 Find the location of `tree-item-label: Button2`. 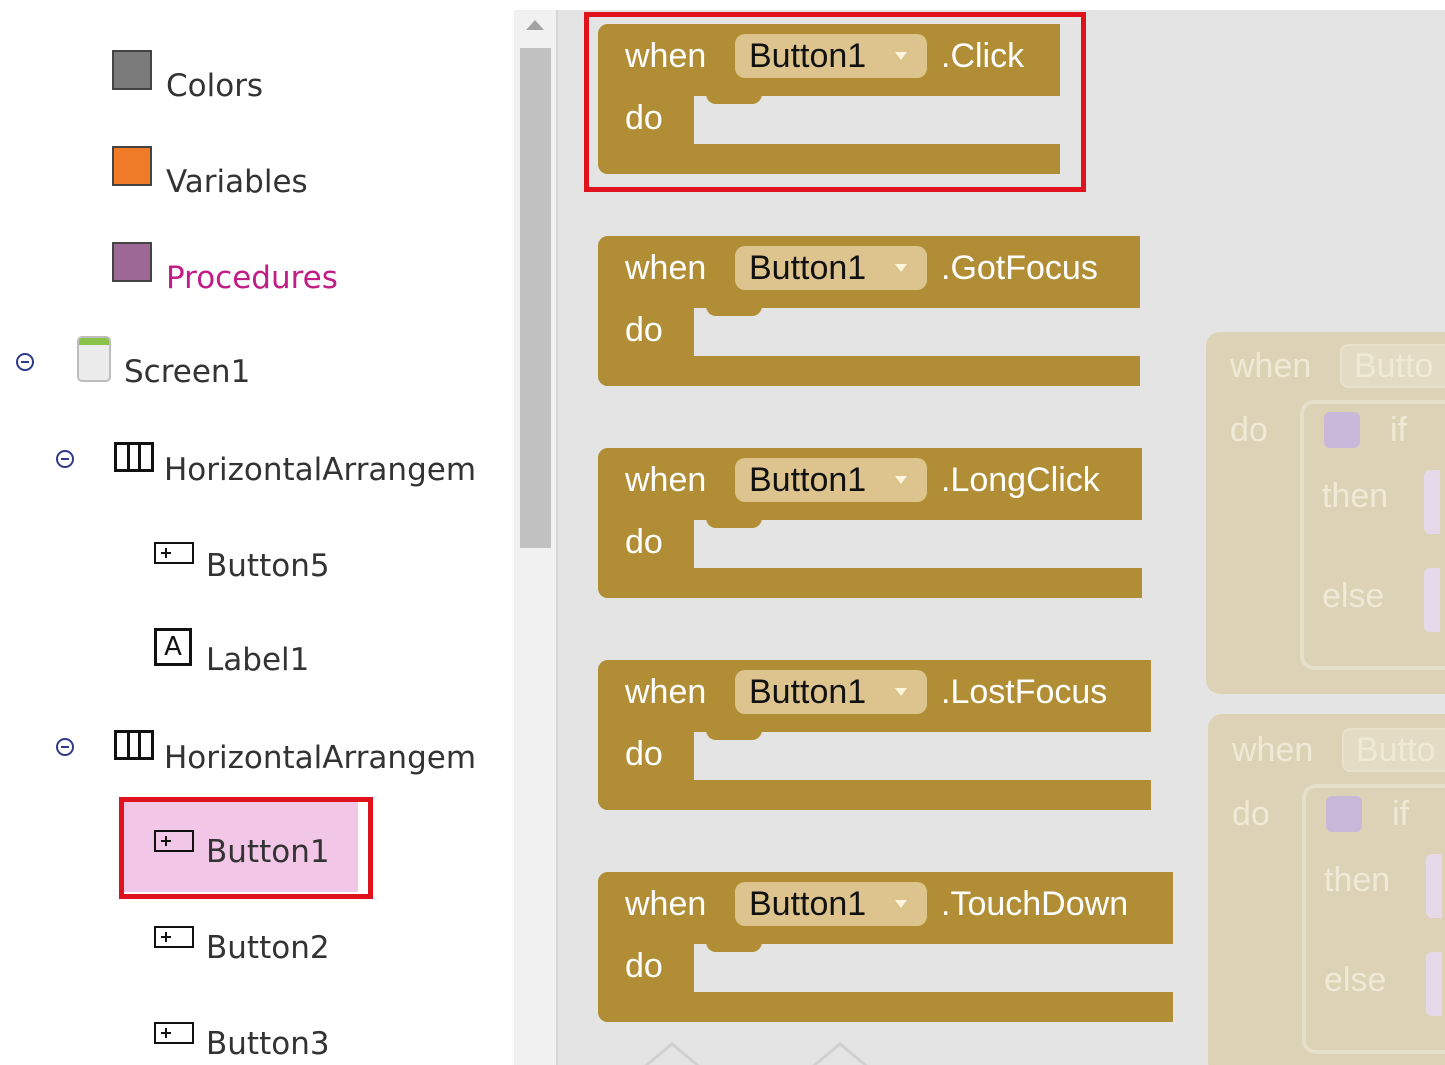

tree-item-label: Button2 is located at coordinates (268, 948).